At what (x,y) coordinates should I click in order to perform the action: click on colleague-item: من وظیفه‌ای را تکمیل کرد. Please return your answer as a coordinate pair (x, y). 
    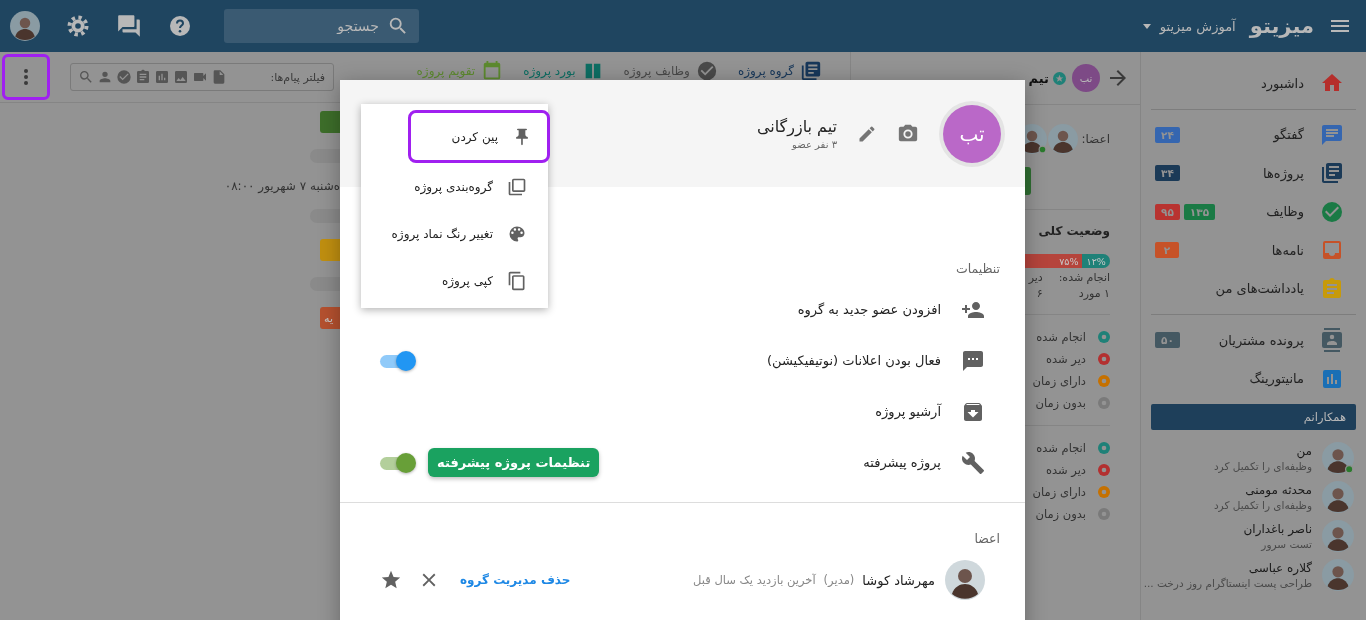
    Looking at the image, I should click on (1253, 457).